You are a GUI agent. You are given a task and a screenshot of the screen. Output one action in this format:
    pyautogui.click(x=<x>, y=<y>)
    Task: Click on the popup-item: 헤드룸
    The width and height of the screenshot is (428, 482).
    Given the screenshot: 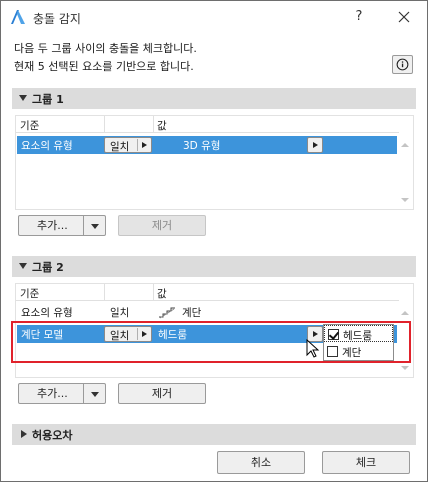 What is the action you would take?
    pyautogui.click(x=358, y=333)
    